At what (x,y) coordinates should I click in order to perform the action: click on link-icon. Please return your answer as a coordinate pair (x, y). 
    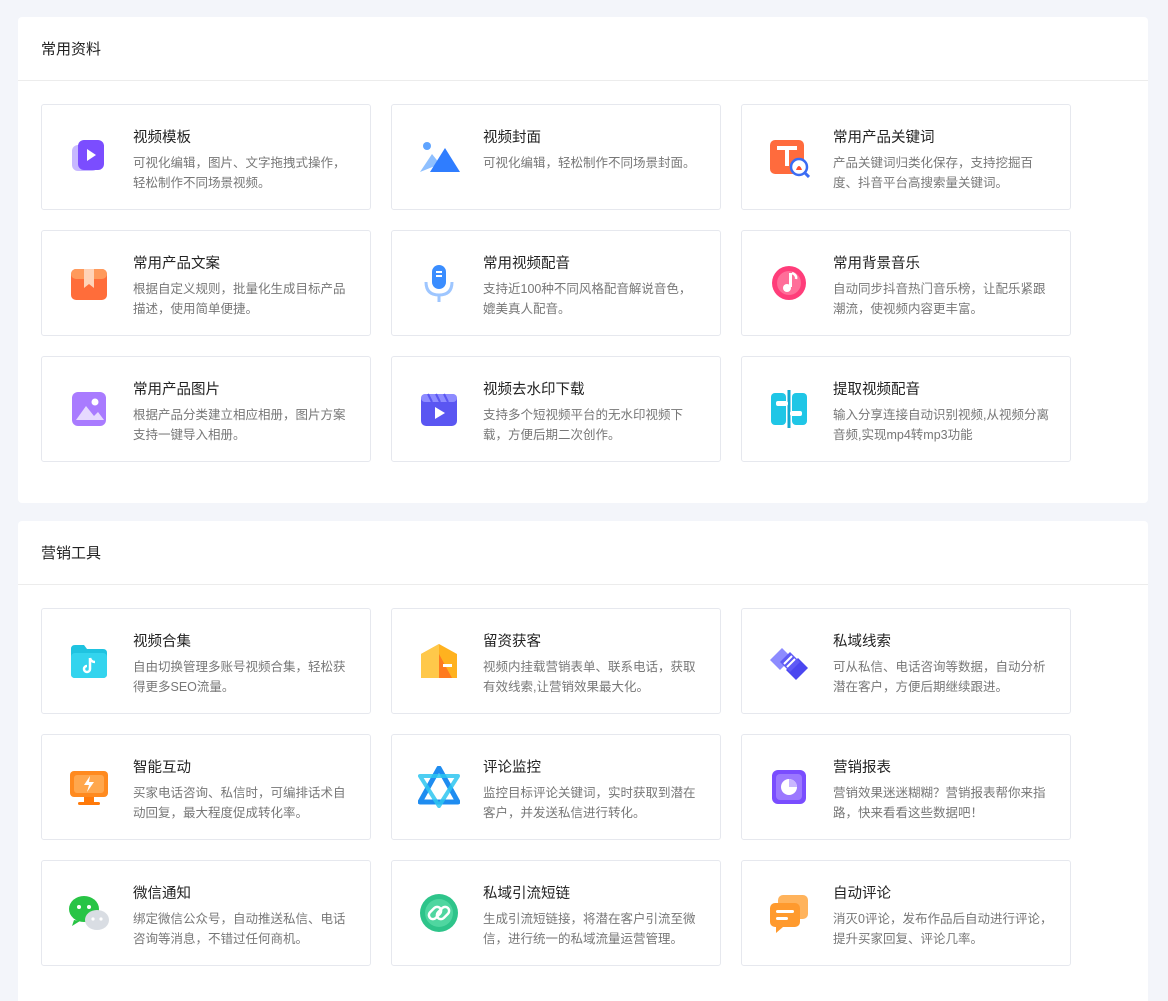
    Looking at the image, I should click on (439, 913).